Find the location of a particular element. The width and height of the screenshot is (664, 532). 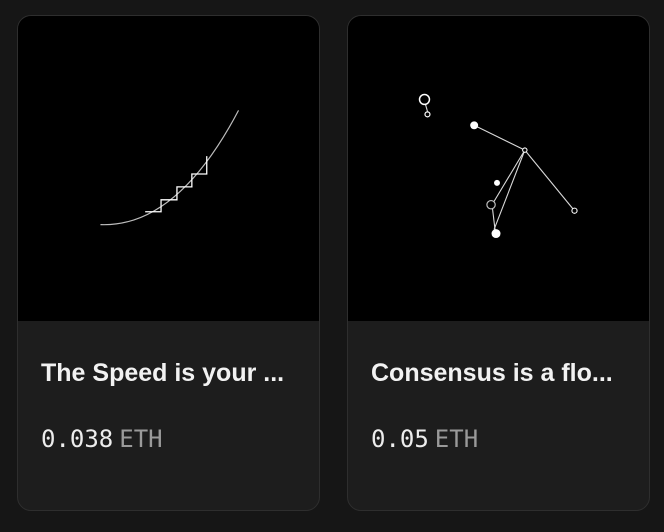

price-value: 0.038 is located at coordinates (77, 439).